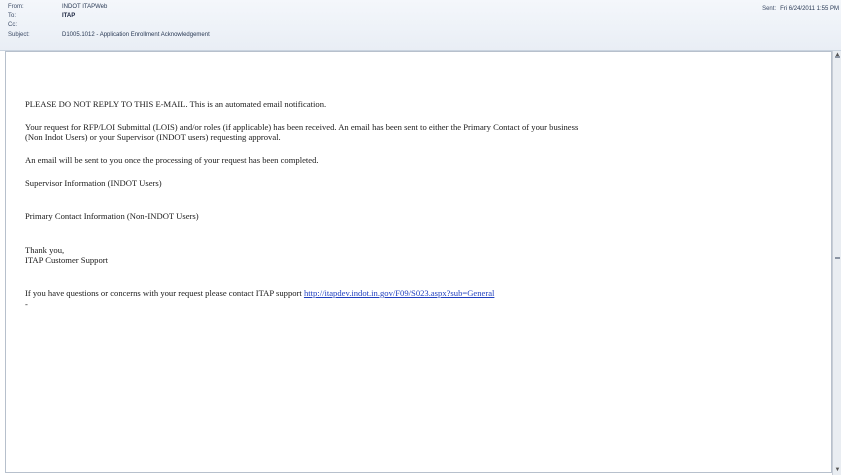  I want to click on scroll-down-arrow-icon: ▼, so click(837, 470).